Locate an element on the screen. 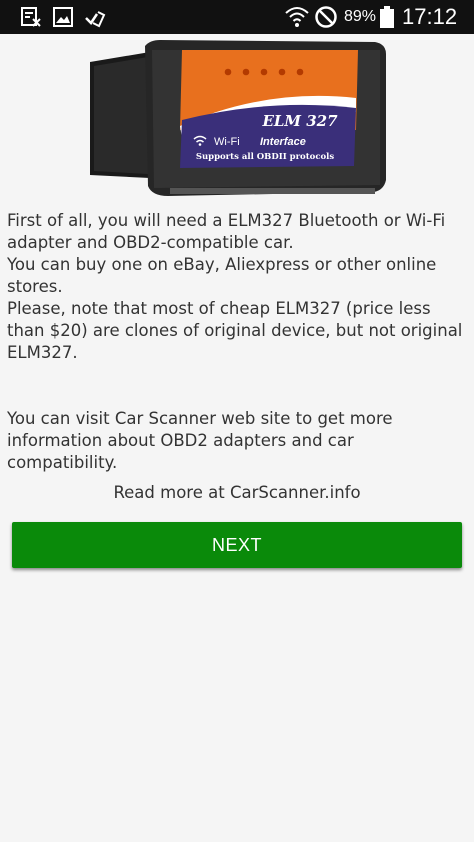 This screenshot has height=842, width=474. status-bar: 89% 17:12 is located at coordinates (237, 17).